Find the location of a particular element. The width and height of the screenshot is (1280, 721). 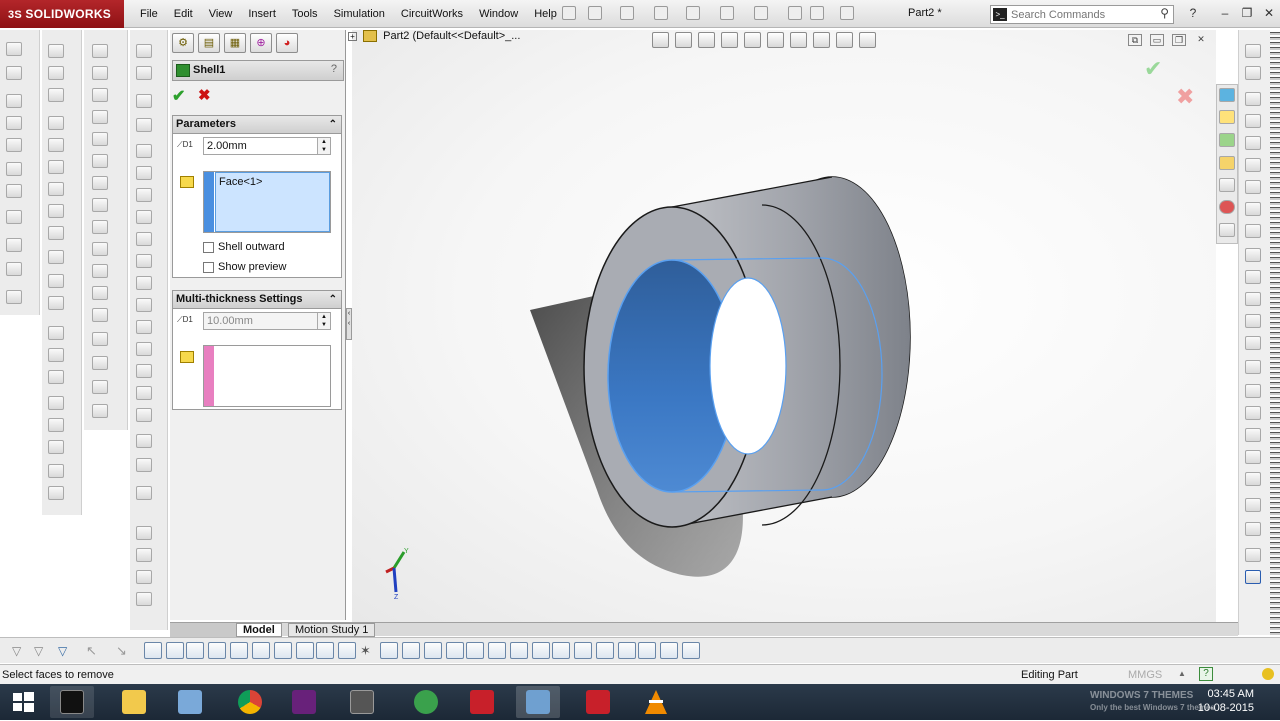

restore-button: ❐ is located at coordinates (1247, 13).